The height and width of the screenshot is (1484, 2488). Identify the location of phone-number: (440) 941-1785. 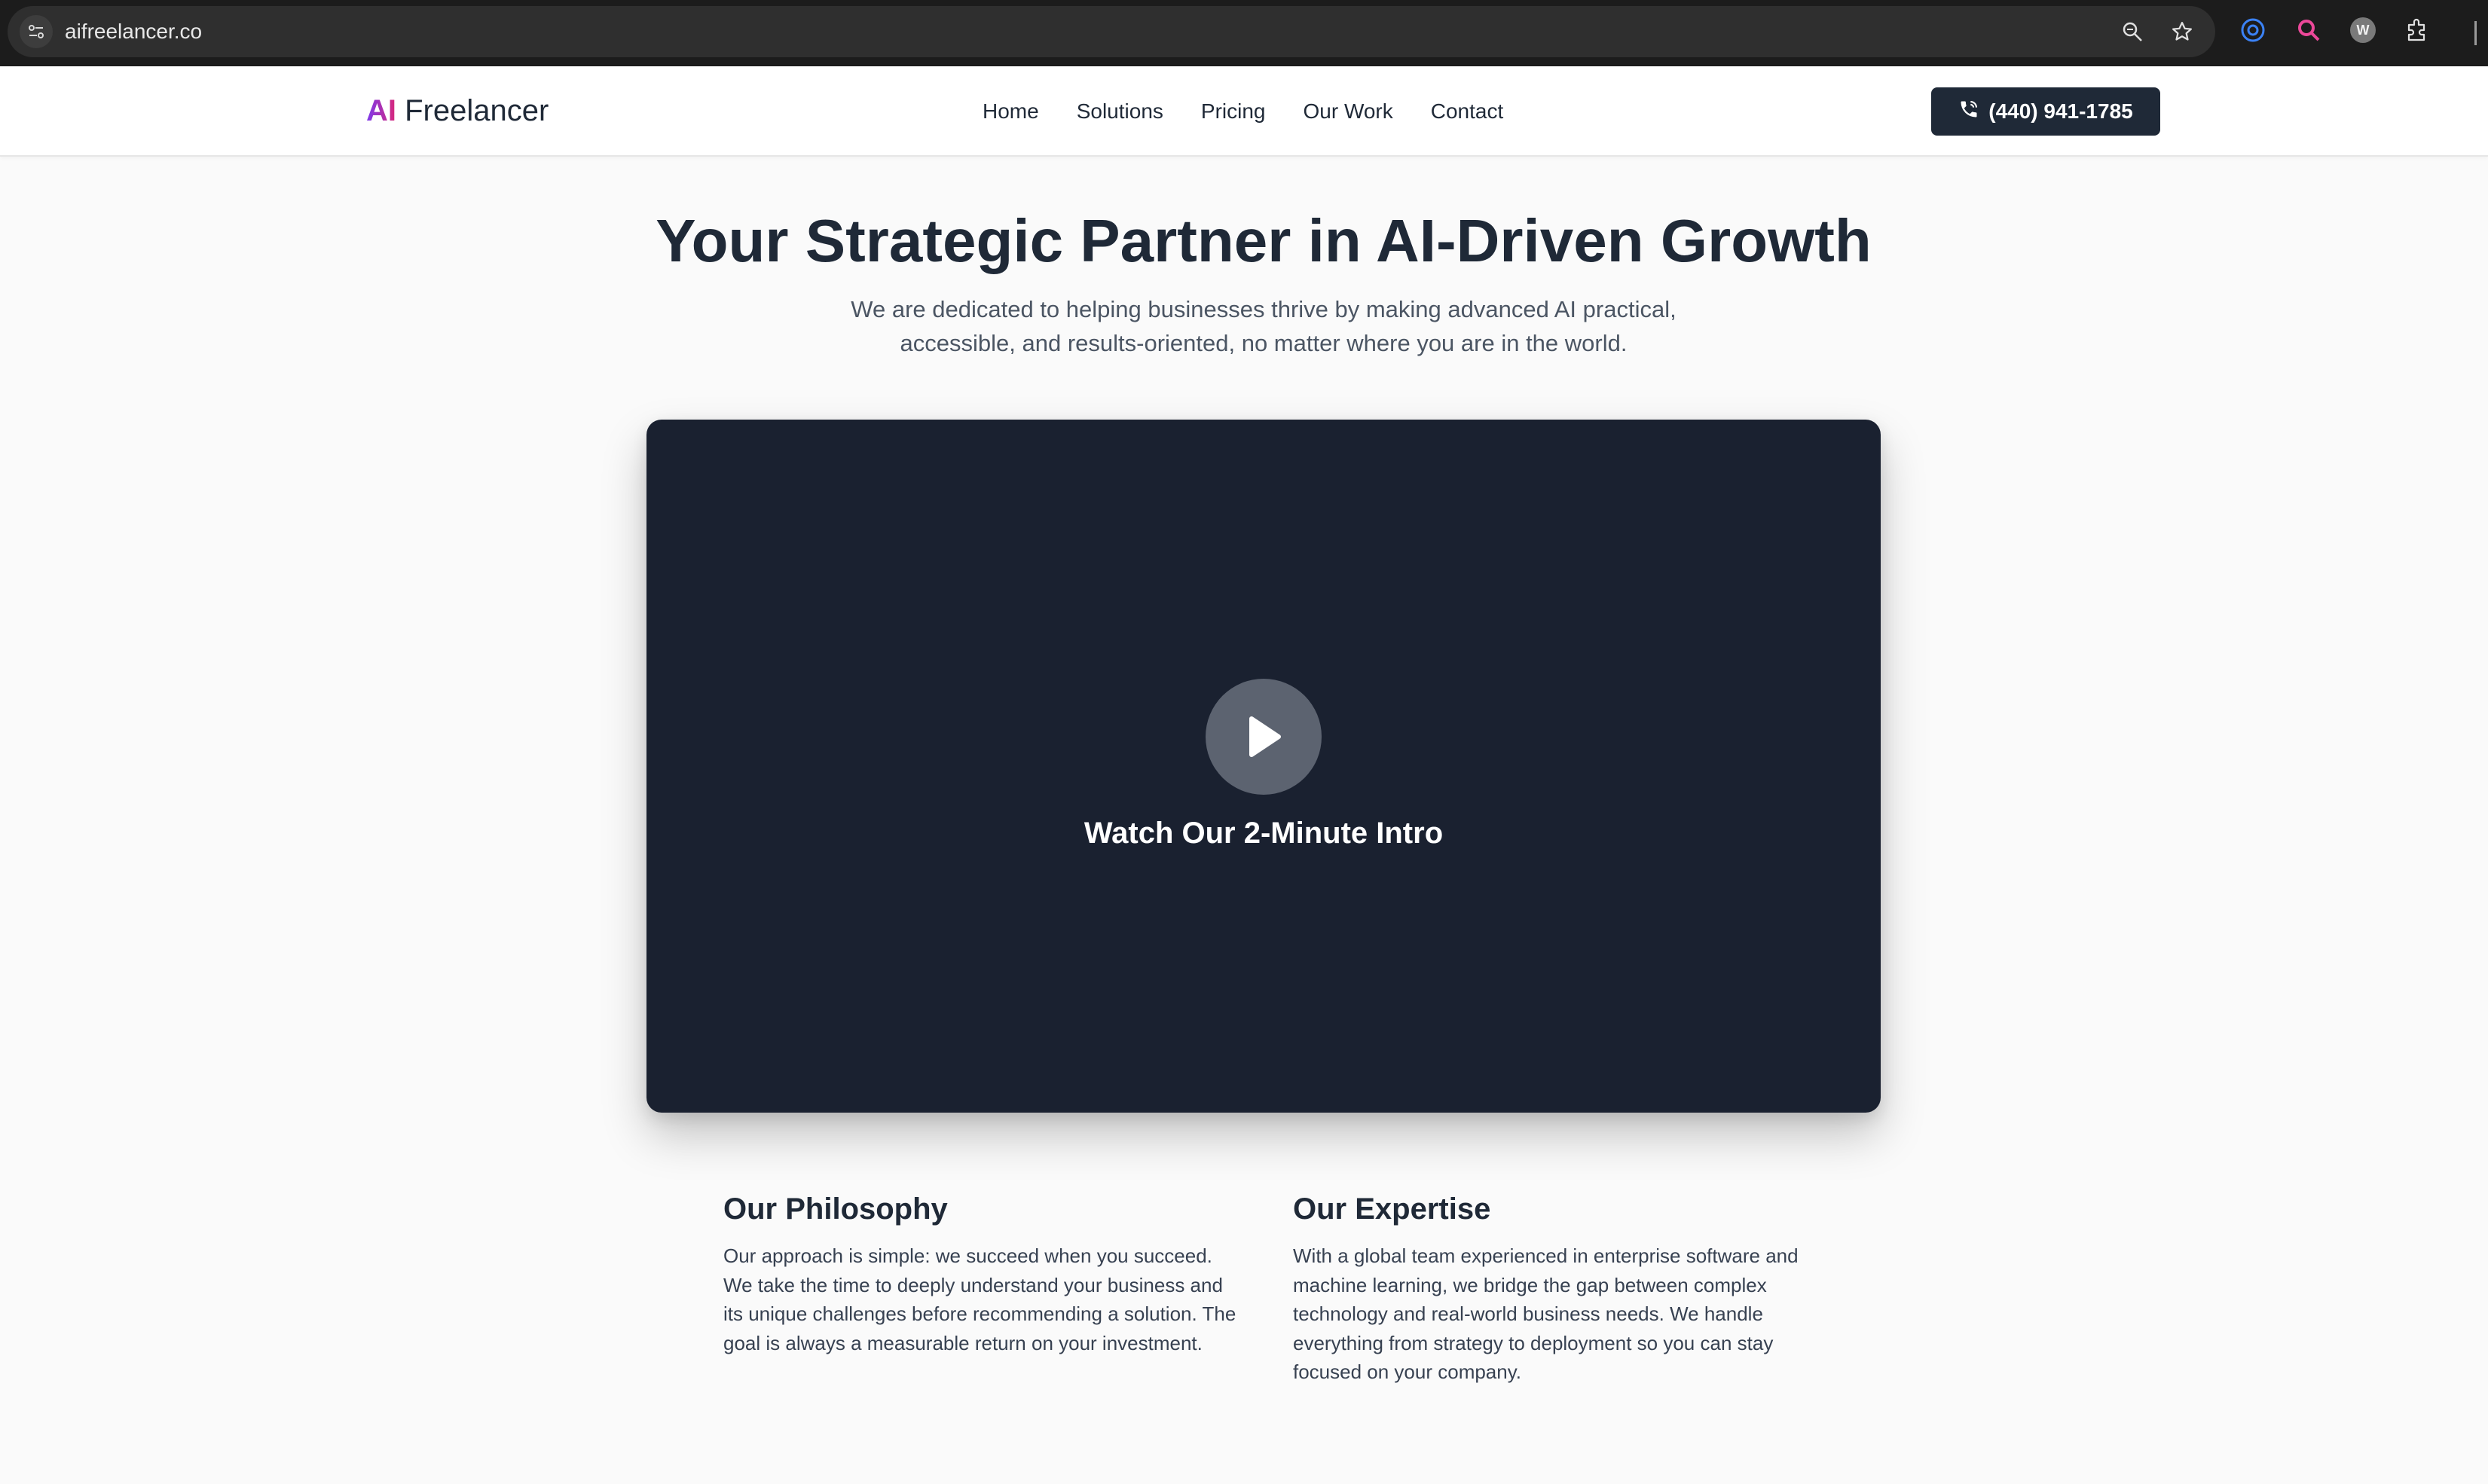
(2060, 111).